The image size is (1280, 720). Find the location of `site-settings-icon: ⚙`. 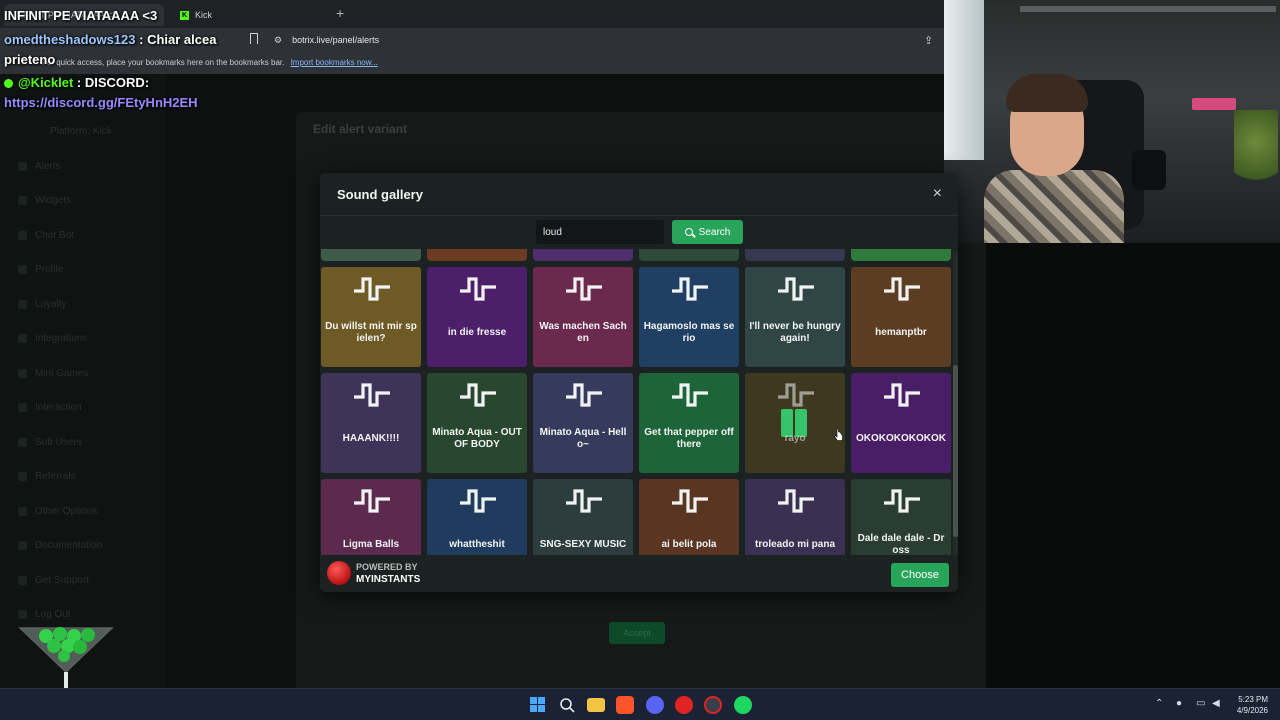

site-settings-icon: ⚙ is located at coordinates (278, 40).